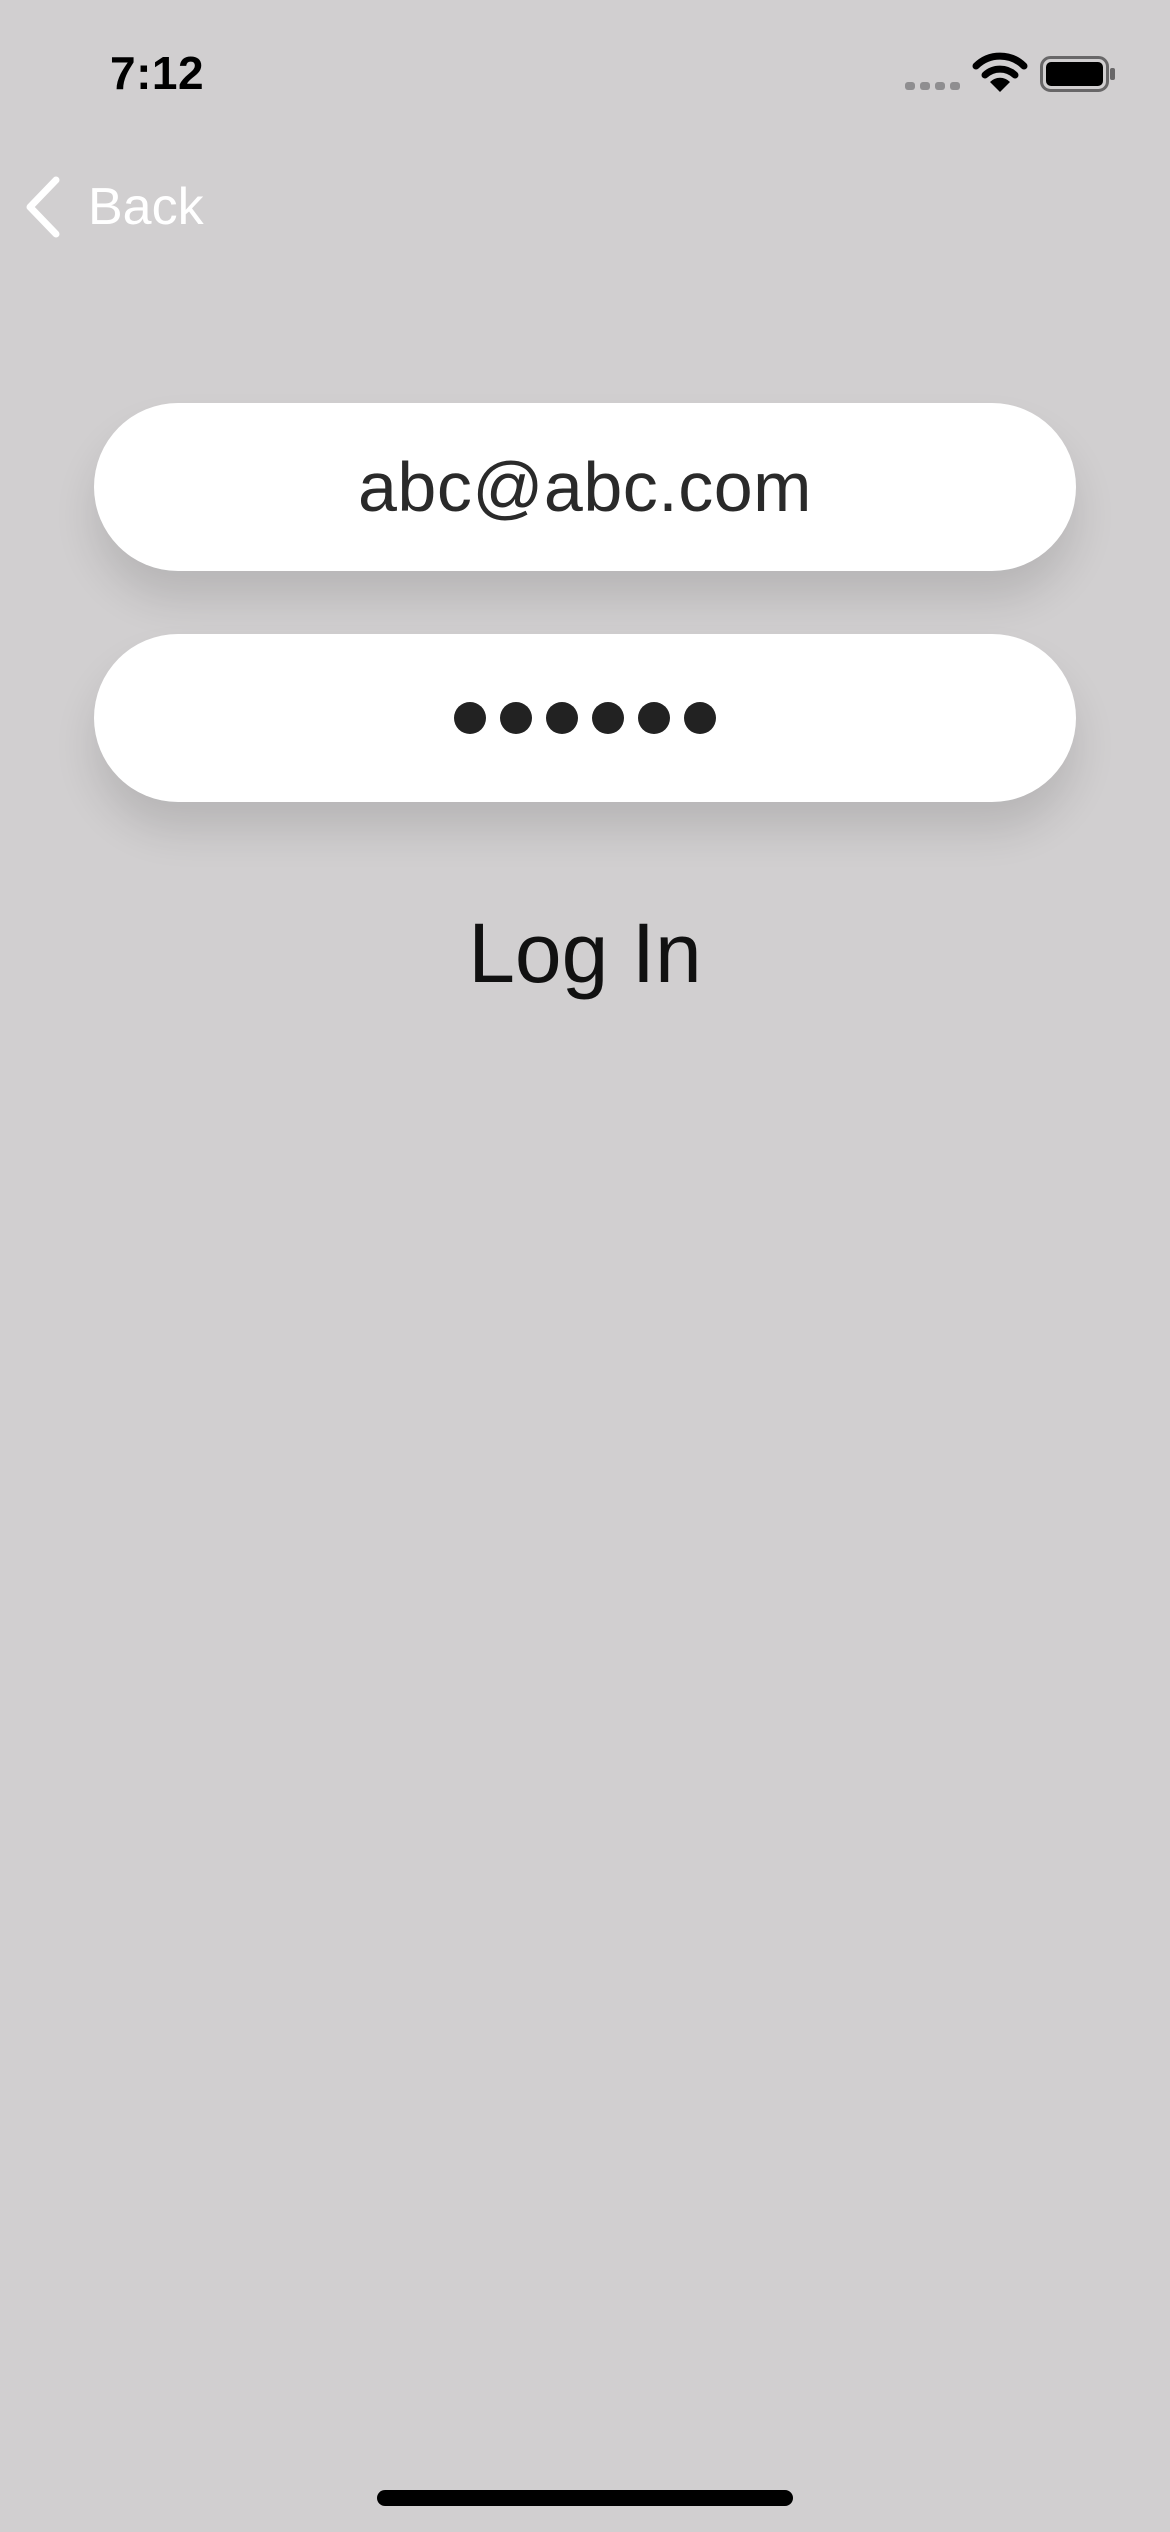 This screenshot has width=1170, height=2532. I want to click on back-button: Back, so click(113, 207).